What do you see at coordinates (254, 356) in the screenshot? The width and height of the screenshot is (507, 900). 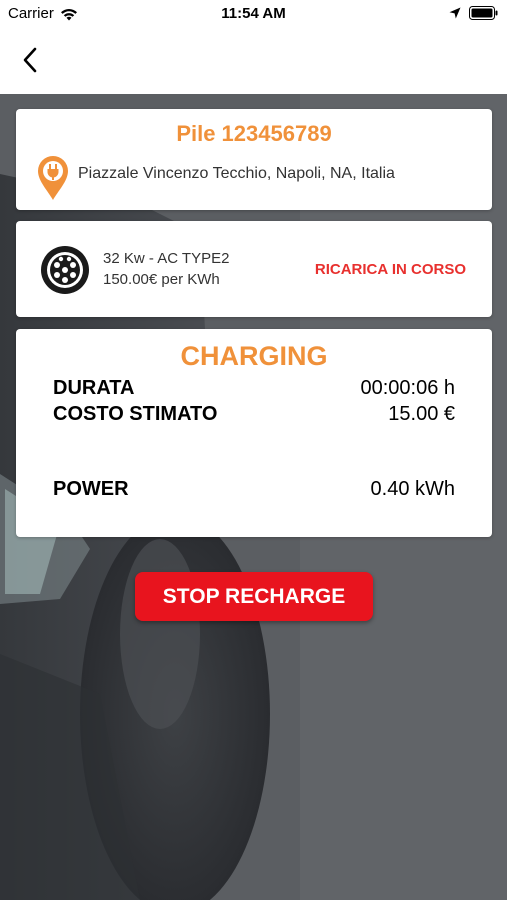 I see `session-title: CHARGING` at bounding box center [254, 356].